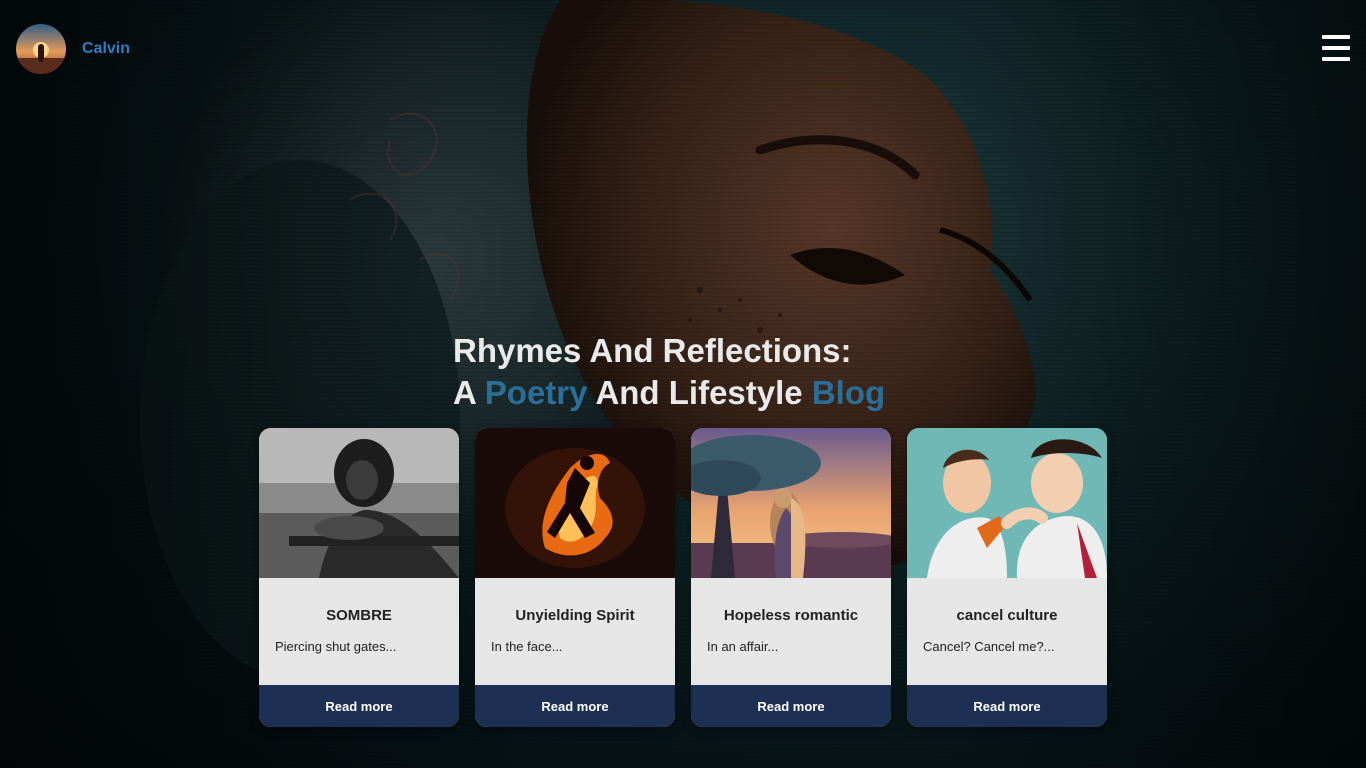 This screenshot has width=1366, height=768. Describe the element at coordinates (699, 392) in the screenshot. I see `hero-title-text-b: And Lifestyle` at that location.